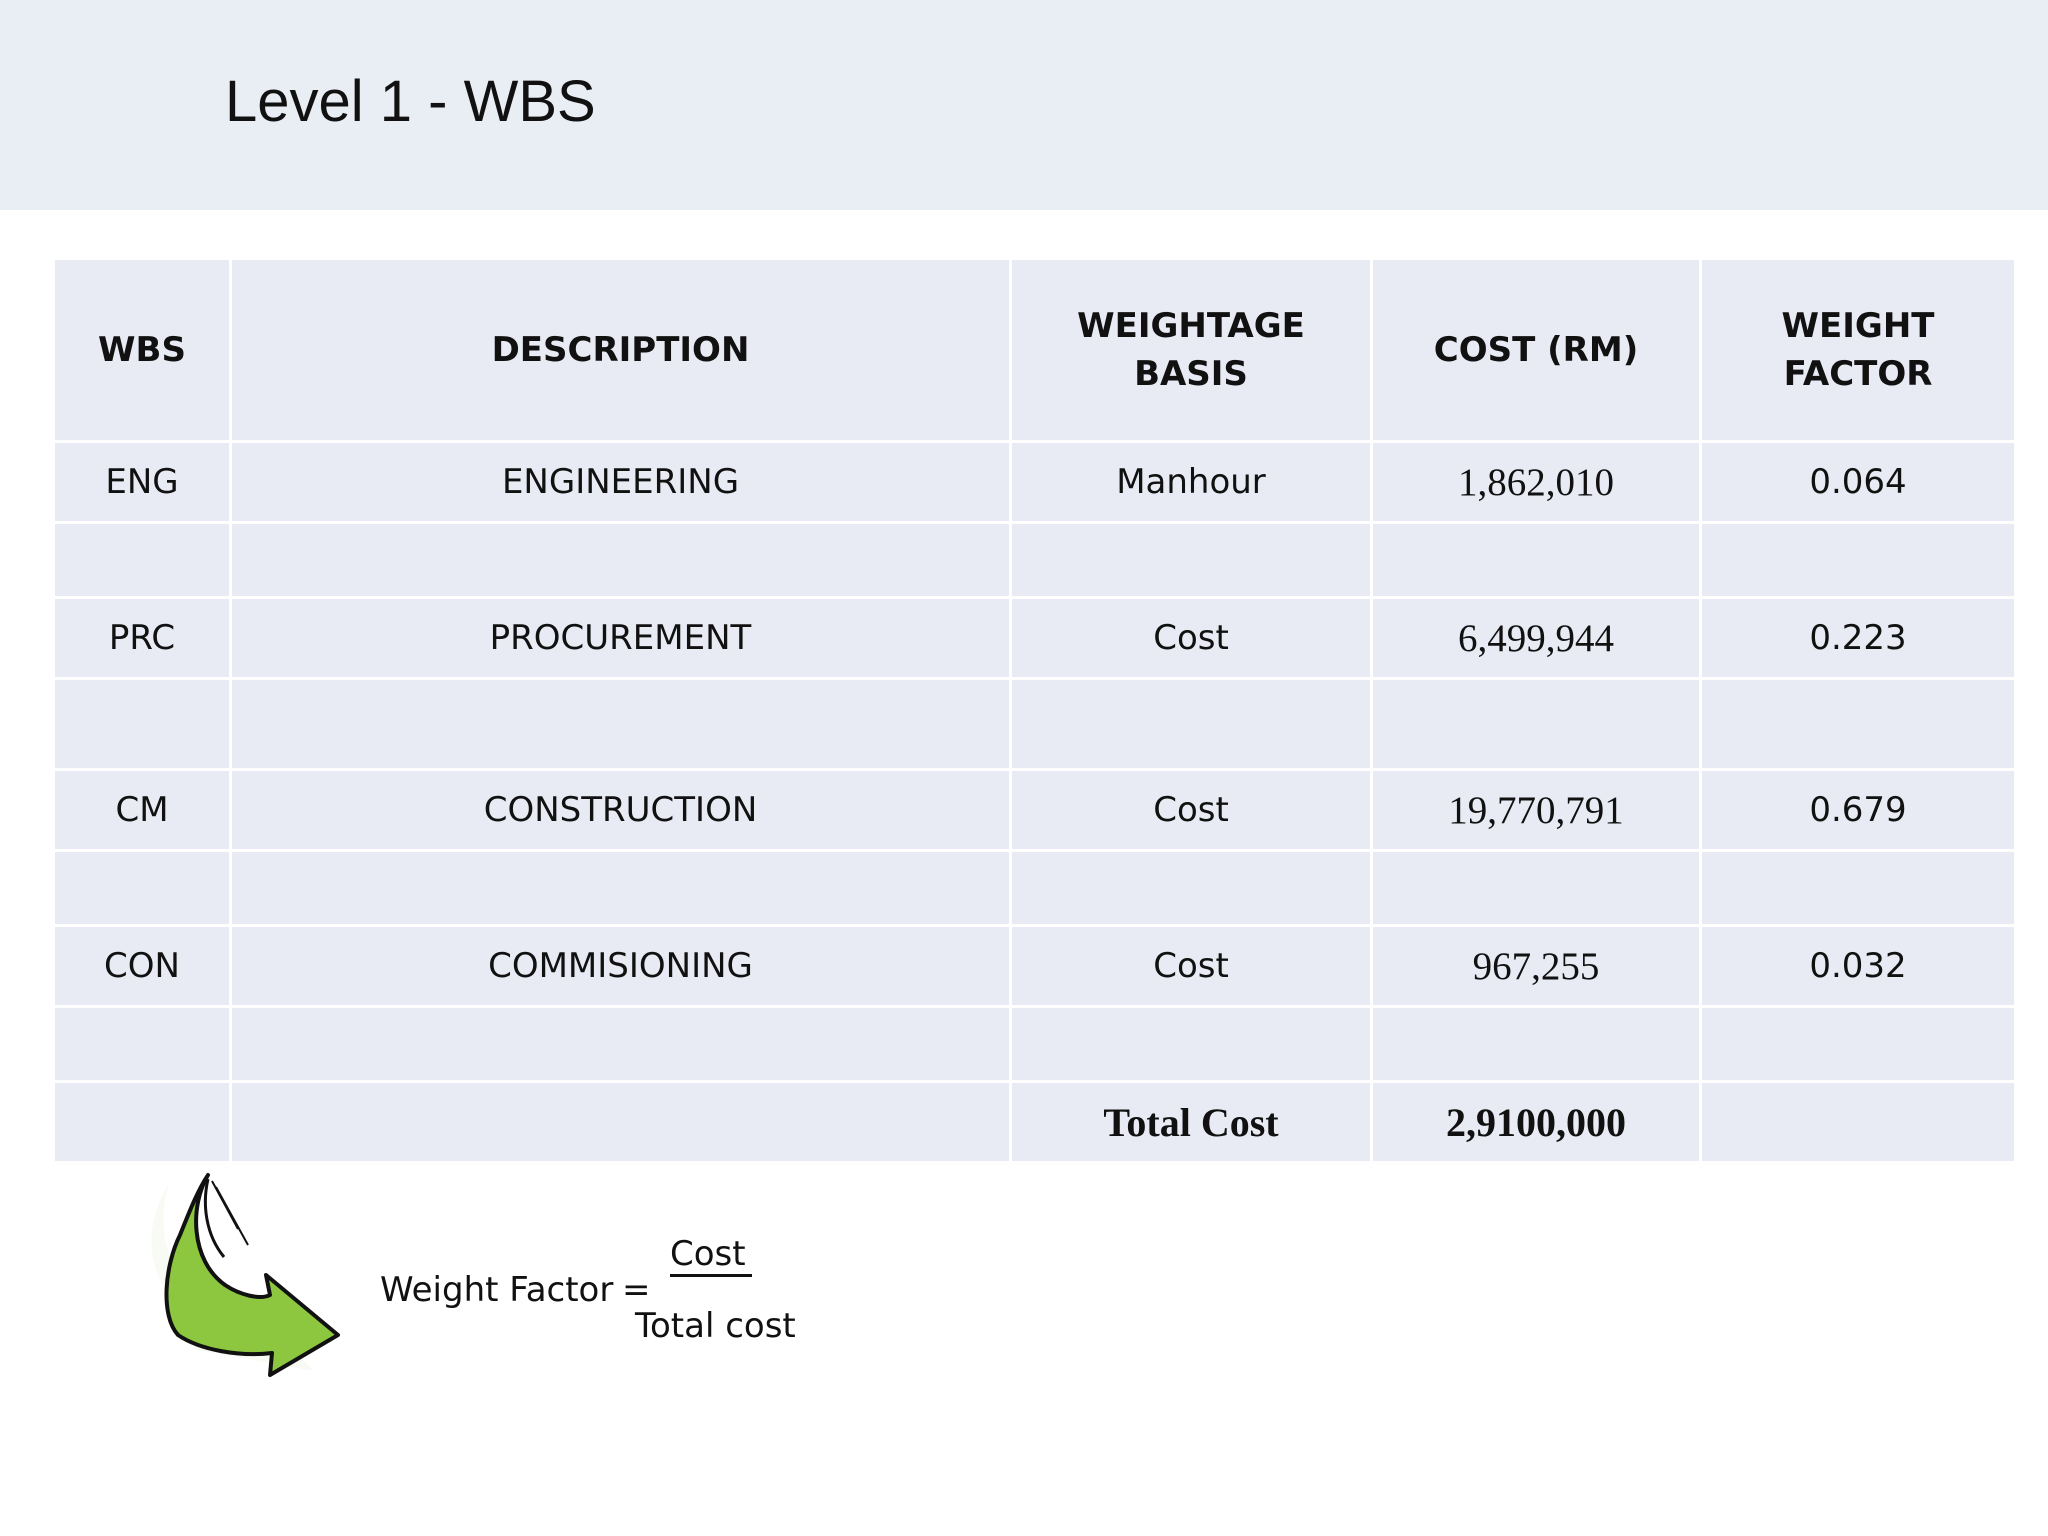  I want to click on cell-cost: 6,499,944, so click(1536, 638).